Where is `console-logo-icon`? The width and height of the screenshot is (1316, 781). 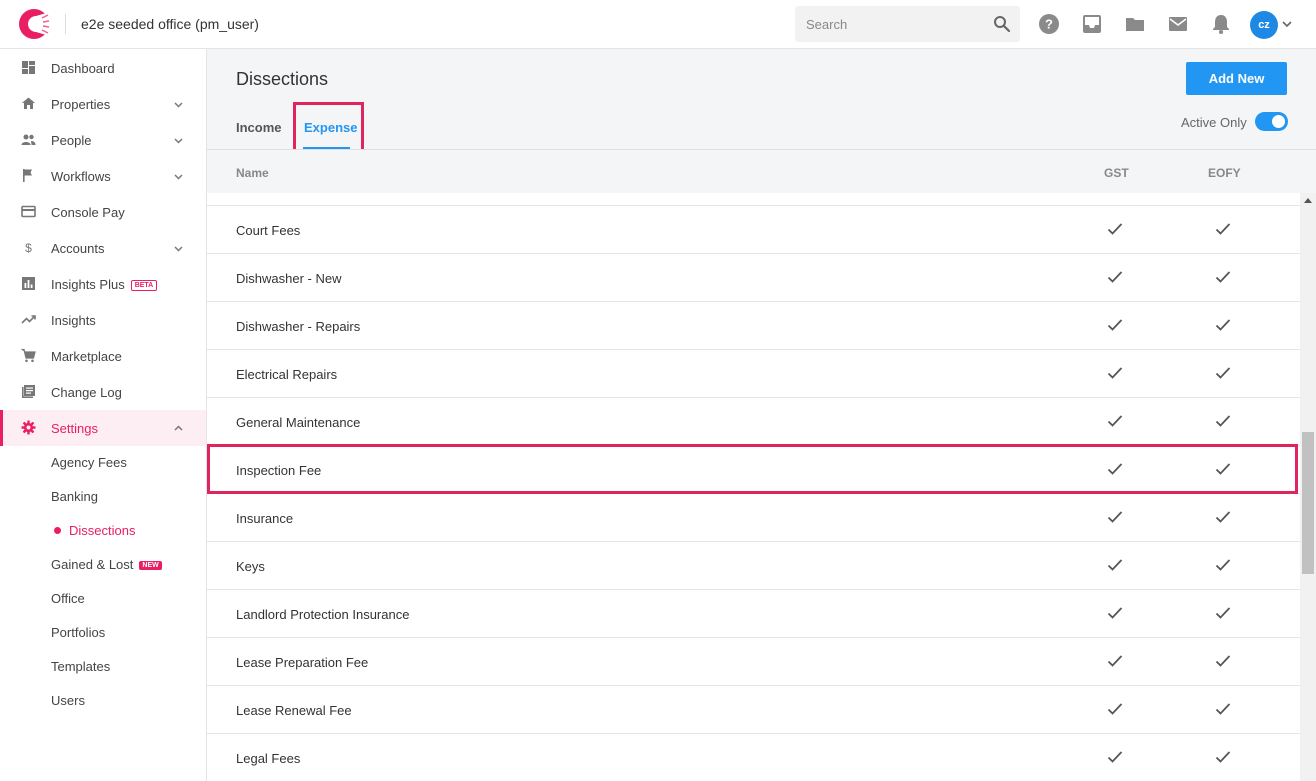 console-logo-icon is located at coordinates (34, 24).